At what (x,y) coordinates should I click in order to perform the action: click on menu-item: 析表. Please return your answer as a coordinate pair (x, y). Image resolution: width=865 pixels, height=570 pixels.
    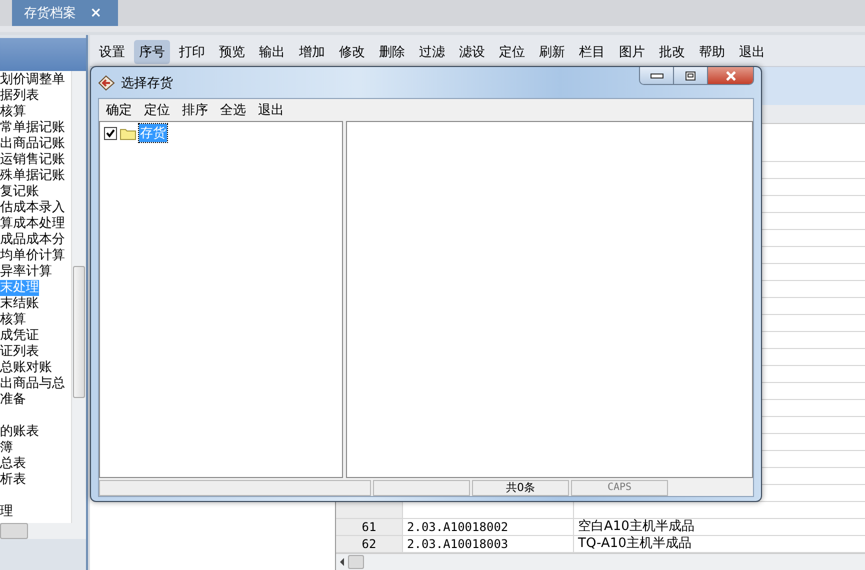
    Looking at the image, I should click on (13, 480).